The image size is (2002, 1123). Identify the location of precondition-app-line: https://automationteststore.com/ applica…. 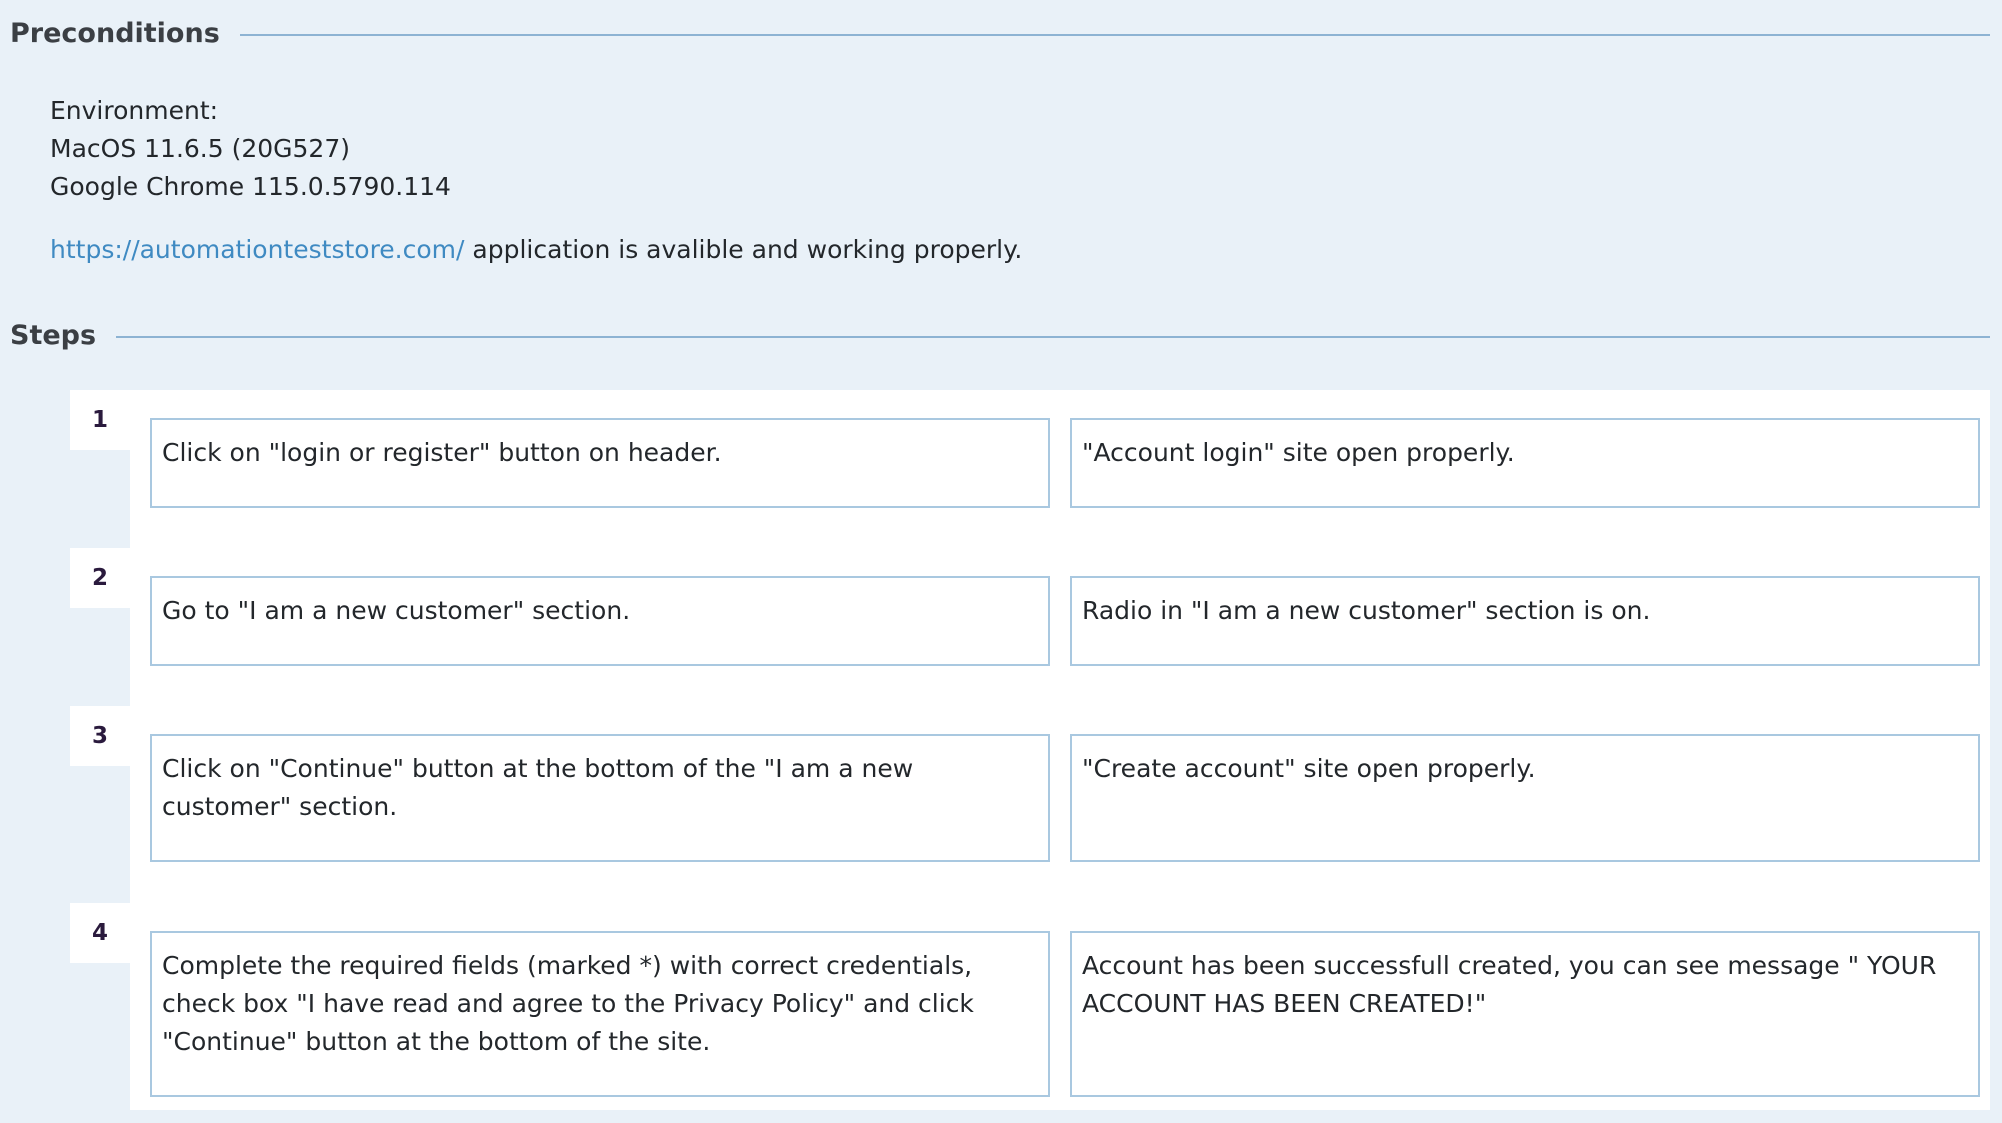
(750, 250).